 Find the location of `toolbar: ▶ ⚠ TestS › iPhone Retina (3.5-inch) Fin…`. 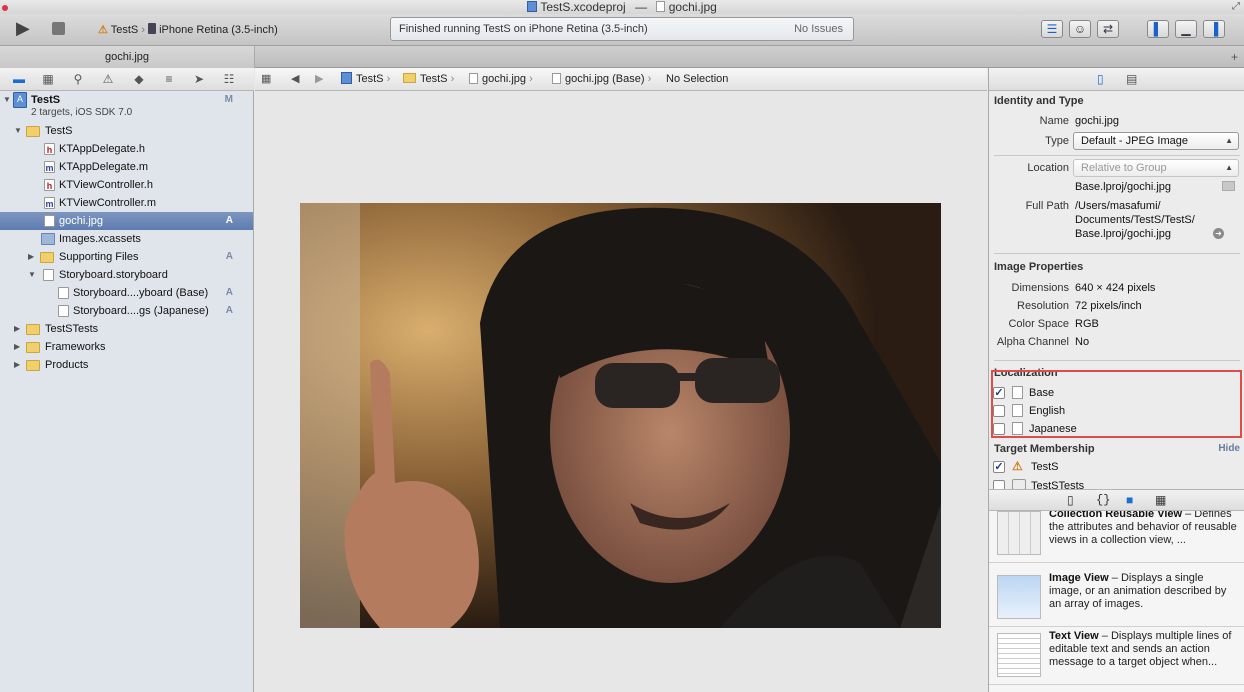

toolbar: ▶ ⚠ TestS › iPhone Retina (3.5-inch) Fin… is located at coordinates (622, 30).